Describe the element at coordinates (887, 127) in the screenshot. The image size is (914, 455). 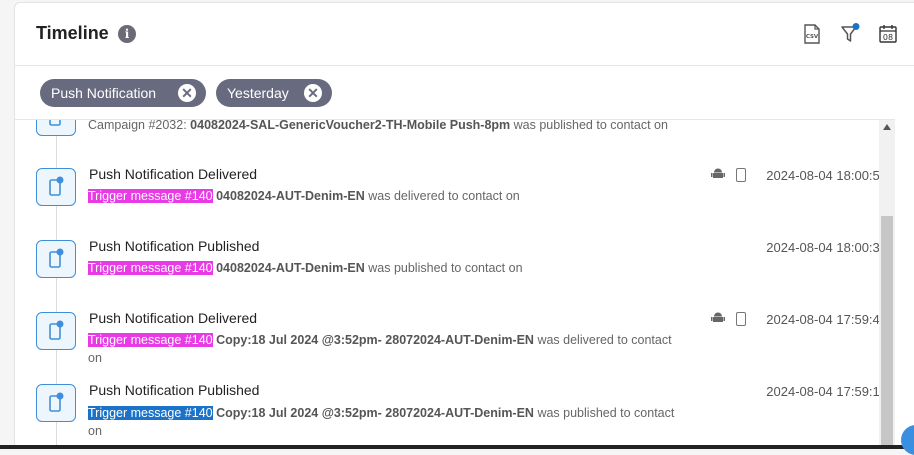
I see `scroll-up-arrow-icon` at that location.